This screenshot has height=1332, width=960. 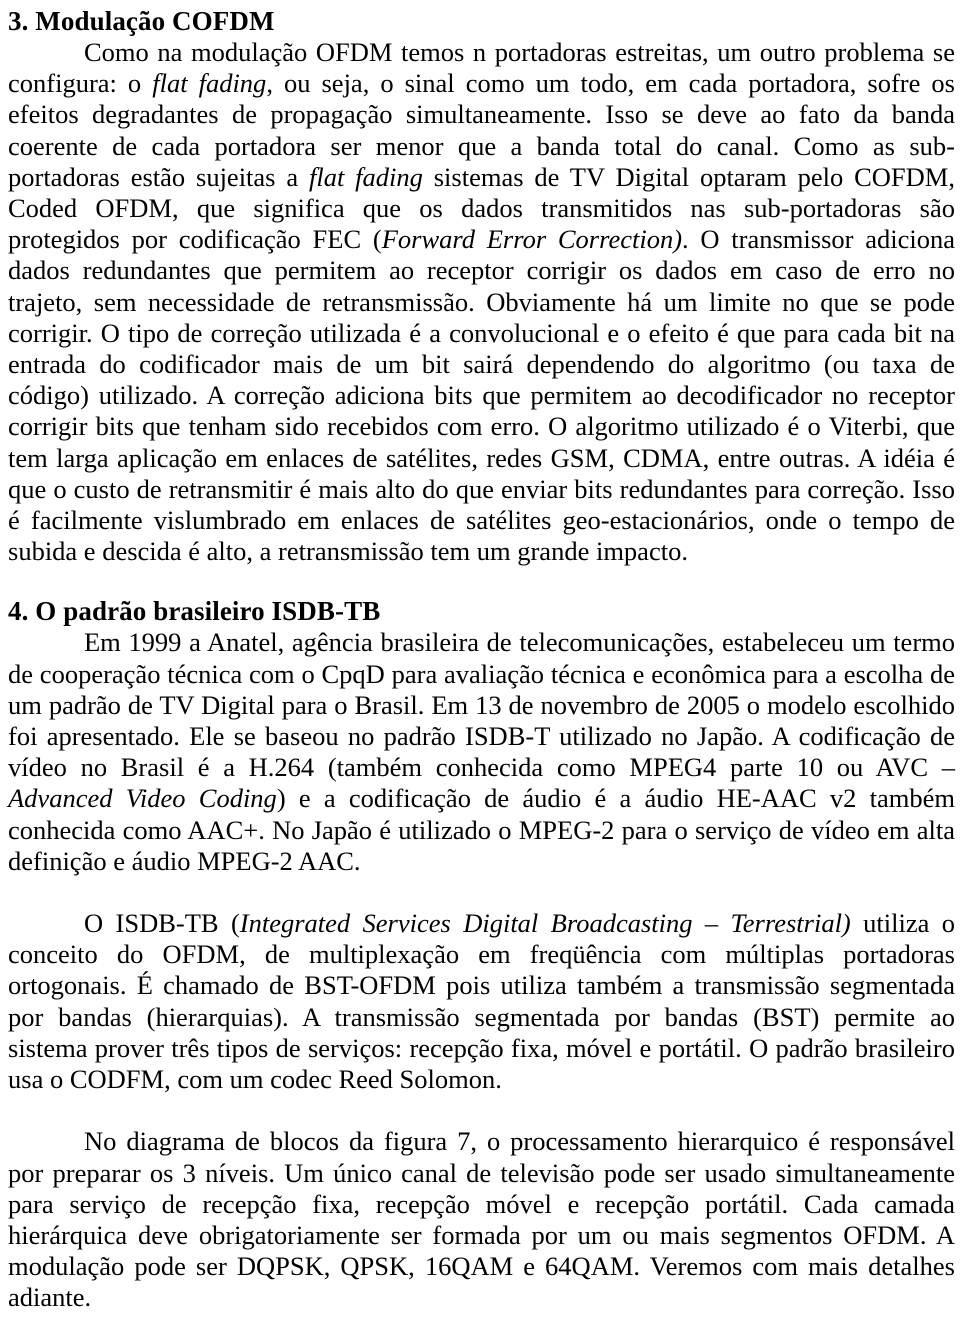 What do you see at coordinates (141, 21) in the screenshot?
I see `section-heading-3: 3. Modulação COFDM` at bounding box center [141, 21].